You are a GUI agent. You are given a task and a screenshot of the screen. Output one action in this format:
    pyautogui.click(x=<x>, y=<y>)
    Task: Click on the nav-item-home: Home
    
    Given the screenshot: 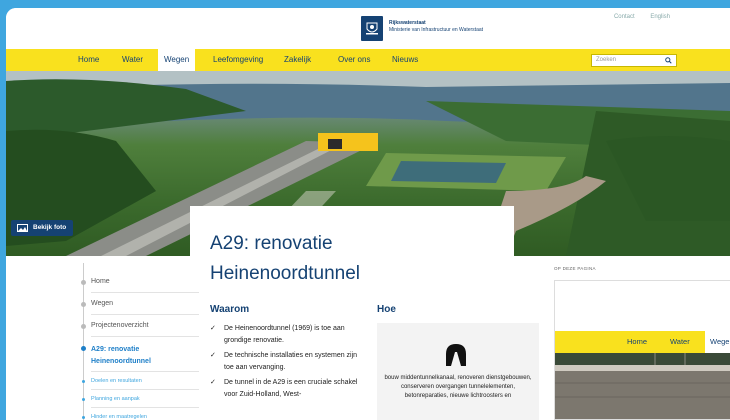 What is the action you would take?
    pyautogui.click(x=88, y=60)
    